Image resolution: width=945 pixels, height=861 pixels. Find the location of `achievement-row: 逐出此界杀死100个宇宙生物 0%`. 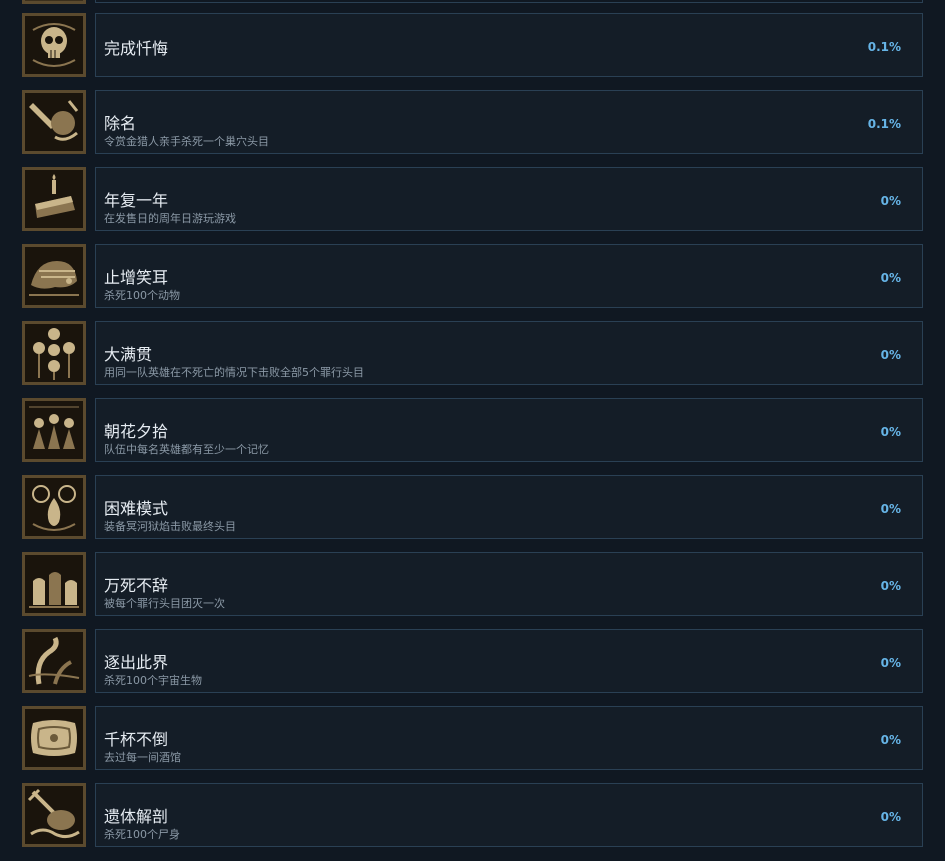

achievement-row: 逐出此界杀死100个宇宙生物 0% is located at coordinates (472, 662).